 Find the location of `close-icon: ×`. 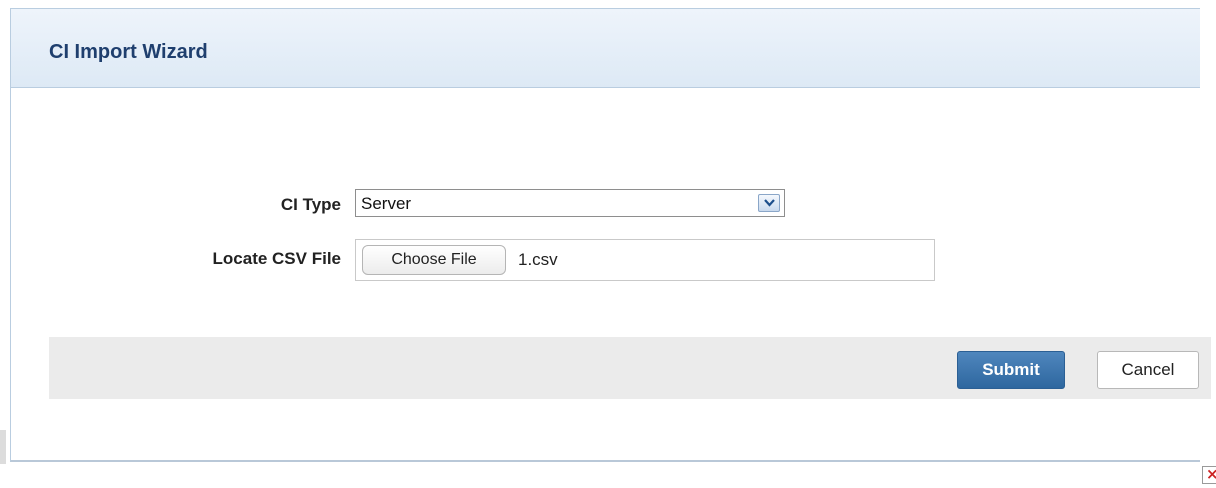

close-icon: × is located at coordinates (1209, 475).